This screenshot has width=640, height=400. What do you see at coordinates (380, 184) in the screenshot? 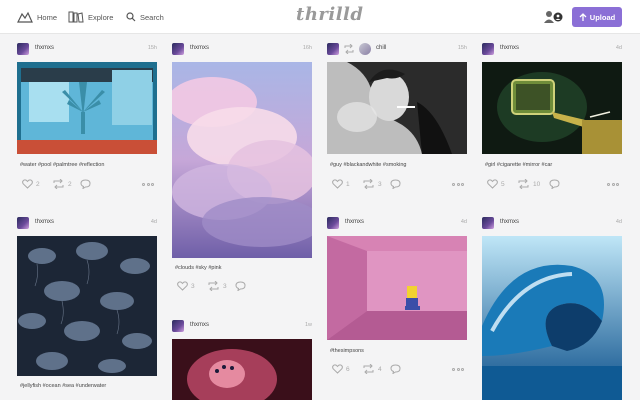
I see `repost-count: 3` at bounding box center [380, 184].